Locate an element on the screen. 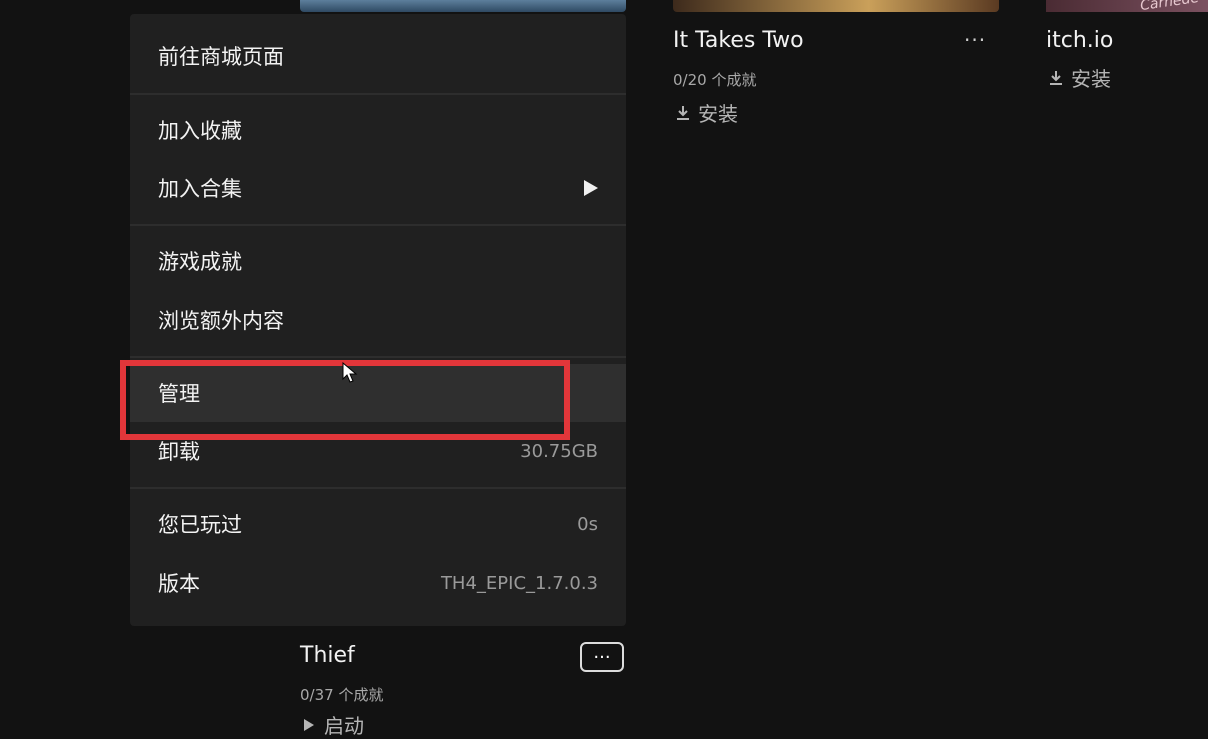 The image size is (1208, 739). menu-item-addons: 浏览额外内容 is located at coordinates (378, 320).